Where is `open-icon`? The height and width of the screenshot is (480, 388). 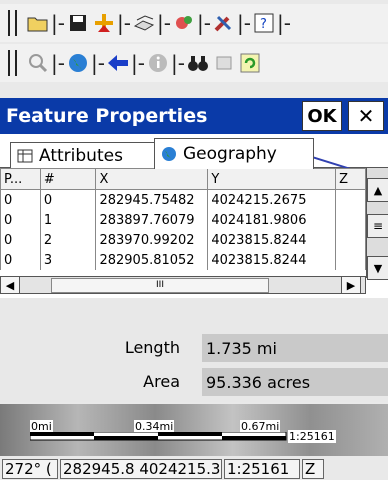 open-icon is located at coordinates (38, 23).